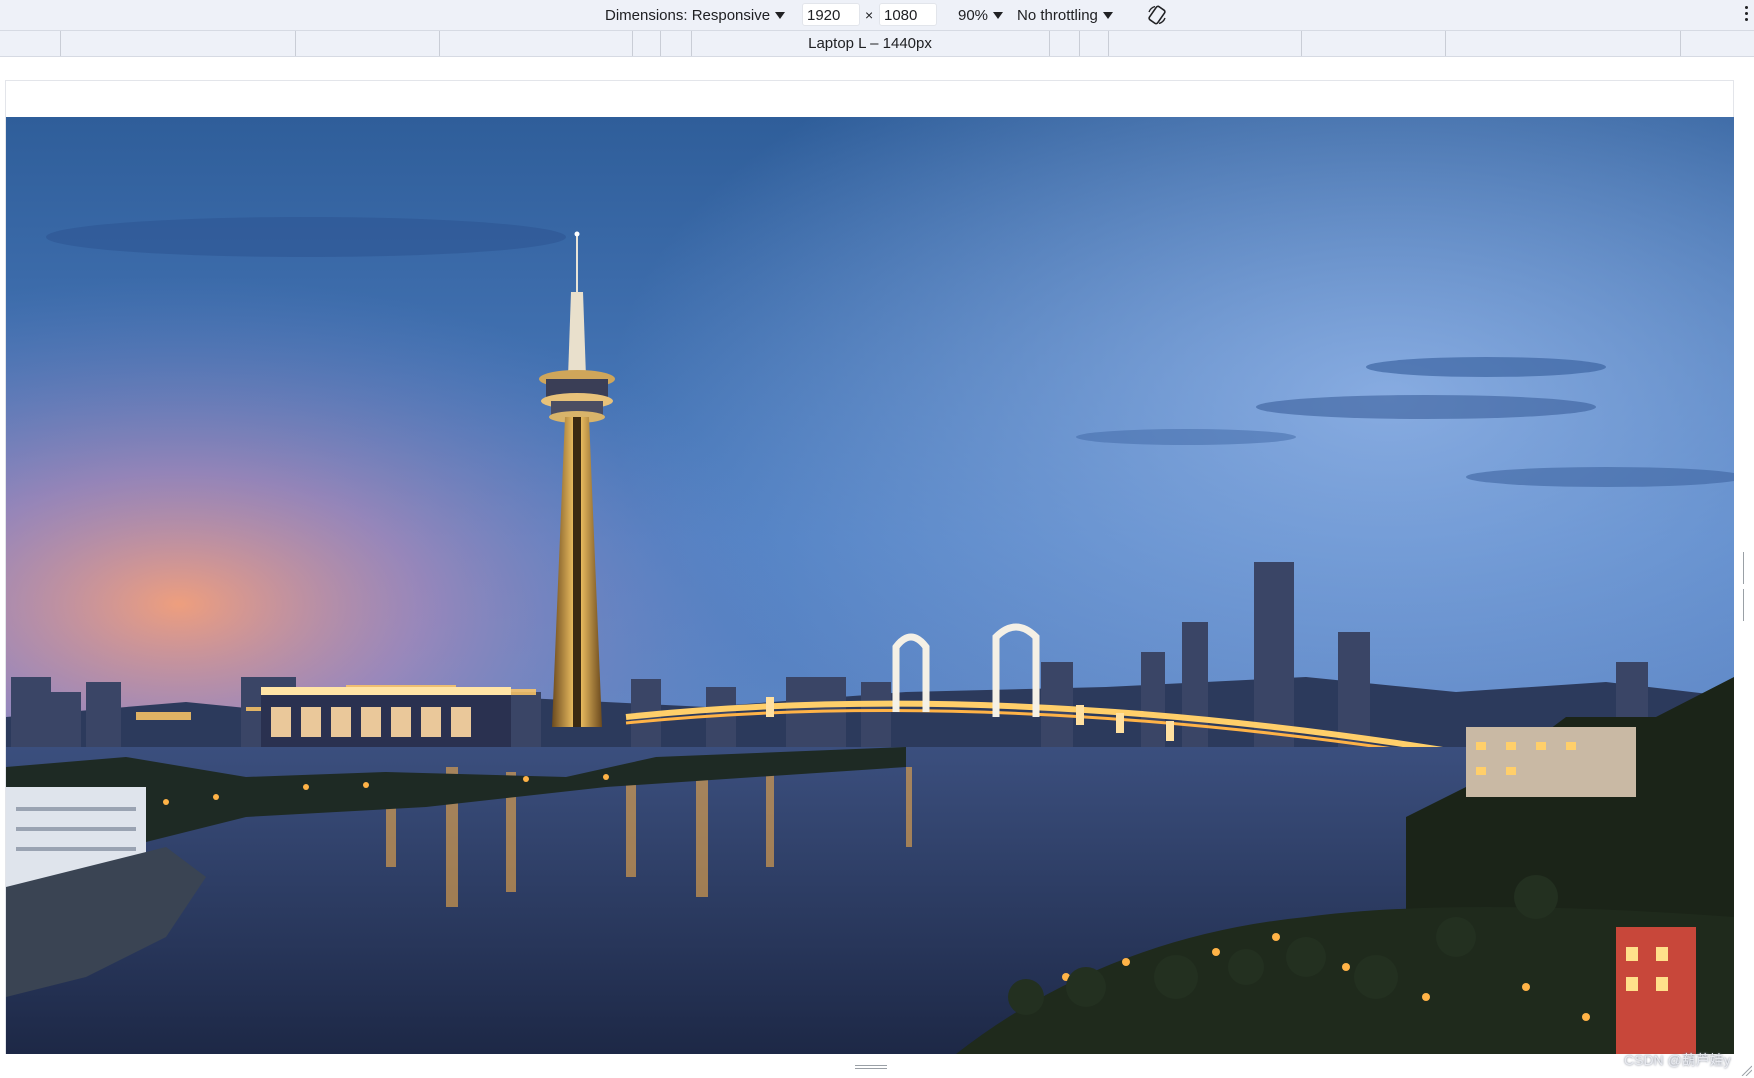  I want to click on viewport-resize-handle-right, so click(1745, 586).